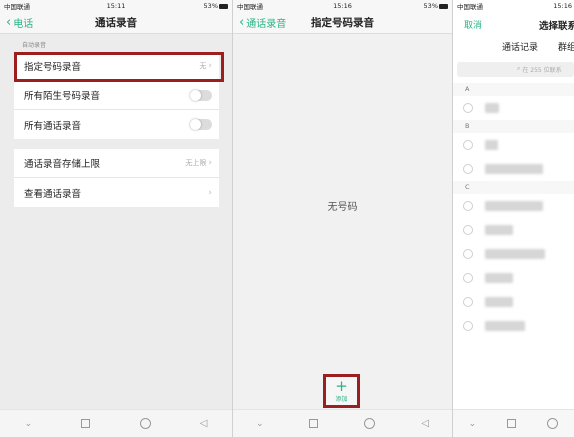 The width and height of the screenshot is (574, 437). What do you see at coordinates (513, 23) in the screenshot?
I see `nav-bar: 取消 选择联系` at bounding box center [513, 23].